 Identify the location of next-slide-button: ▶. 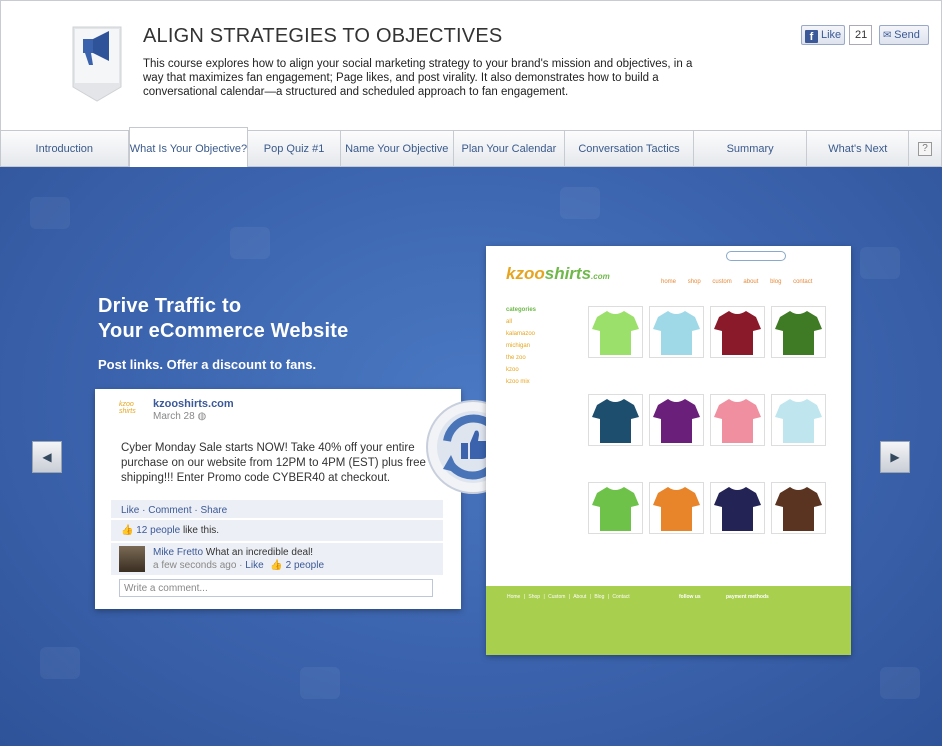
(895, 457).